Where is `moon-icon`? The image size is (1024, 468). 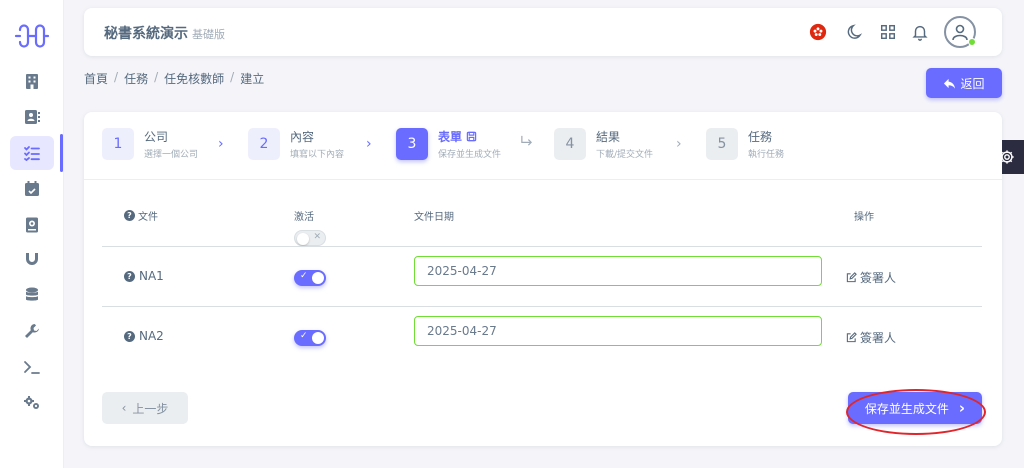 moon-icon is located at coordinates (856, 32).